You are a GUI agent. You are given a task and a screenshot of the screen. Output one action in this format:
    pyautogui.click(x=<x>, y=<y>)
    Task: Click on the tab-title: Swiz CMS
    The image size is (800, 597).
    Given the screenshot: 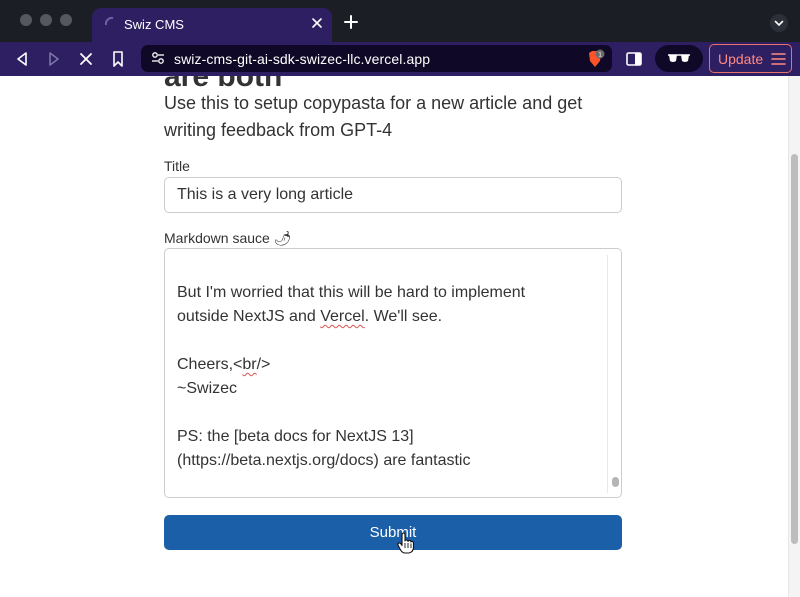 What is the action you would take?
    pyautogui.click(x=154, y=24)
    